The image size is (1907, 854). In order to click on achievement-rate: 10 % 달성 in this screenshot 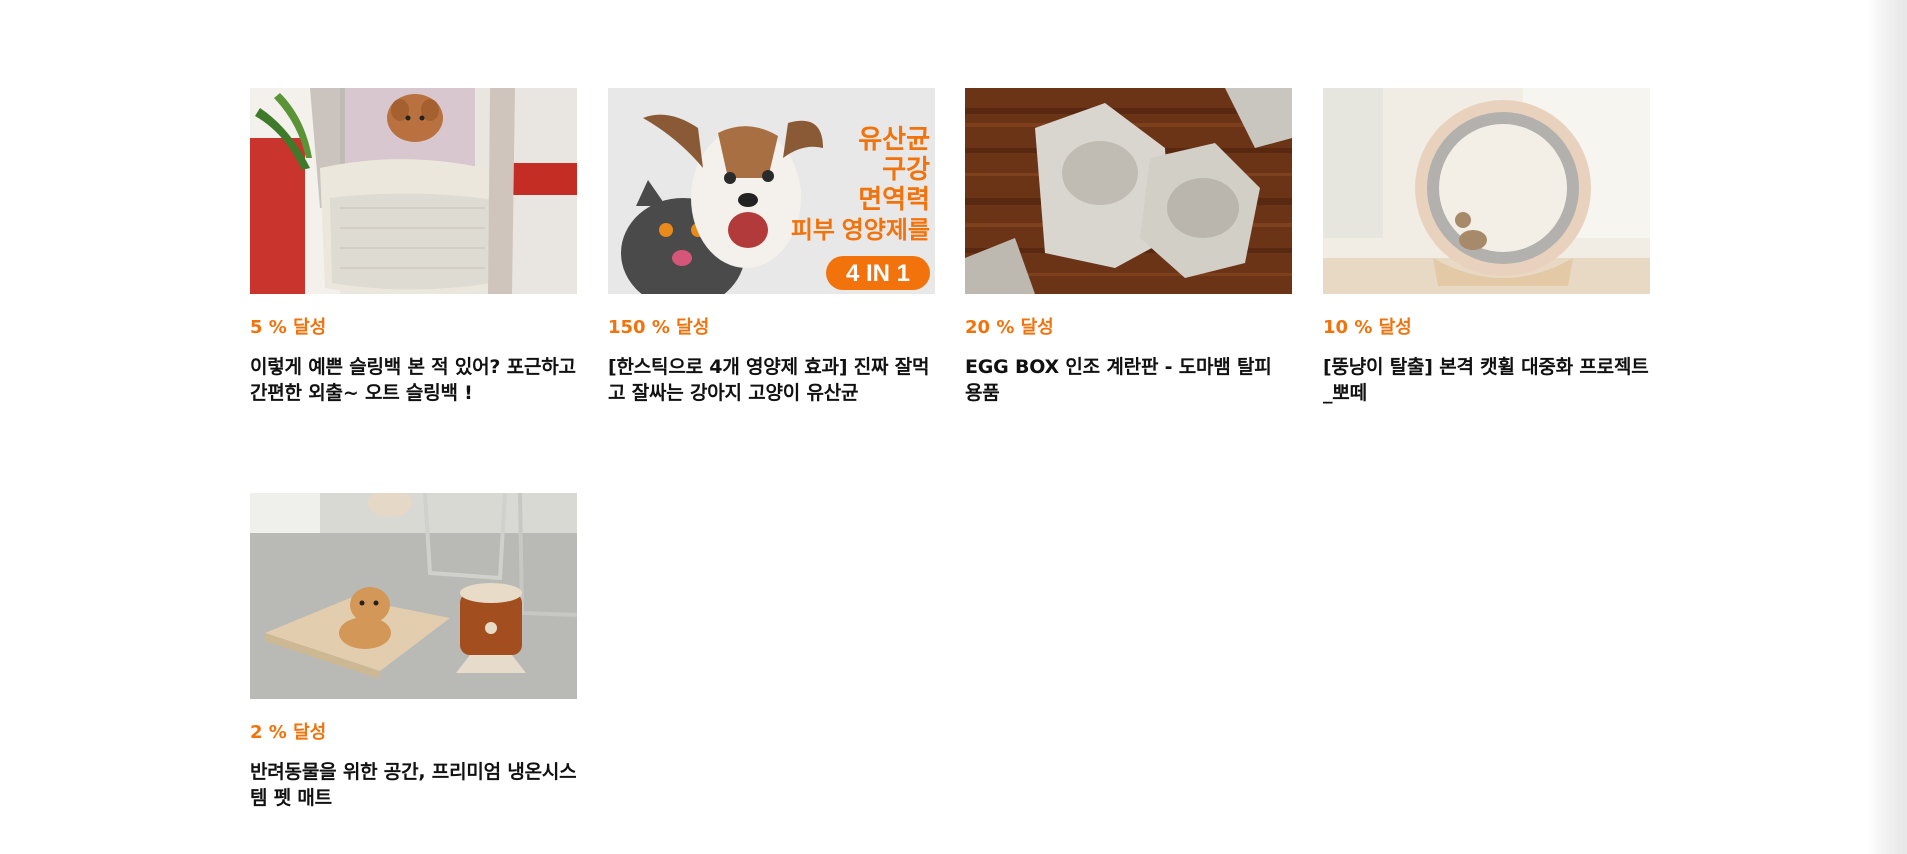, I will do `click(1367, 327)`.